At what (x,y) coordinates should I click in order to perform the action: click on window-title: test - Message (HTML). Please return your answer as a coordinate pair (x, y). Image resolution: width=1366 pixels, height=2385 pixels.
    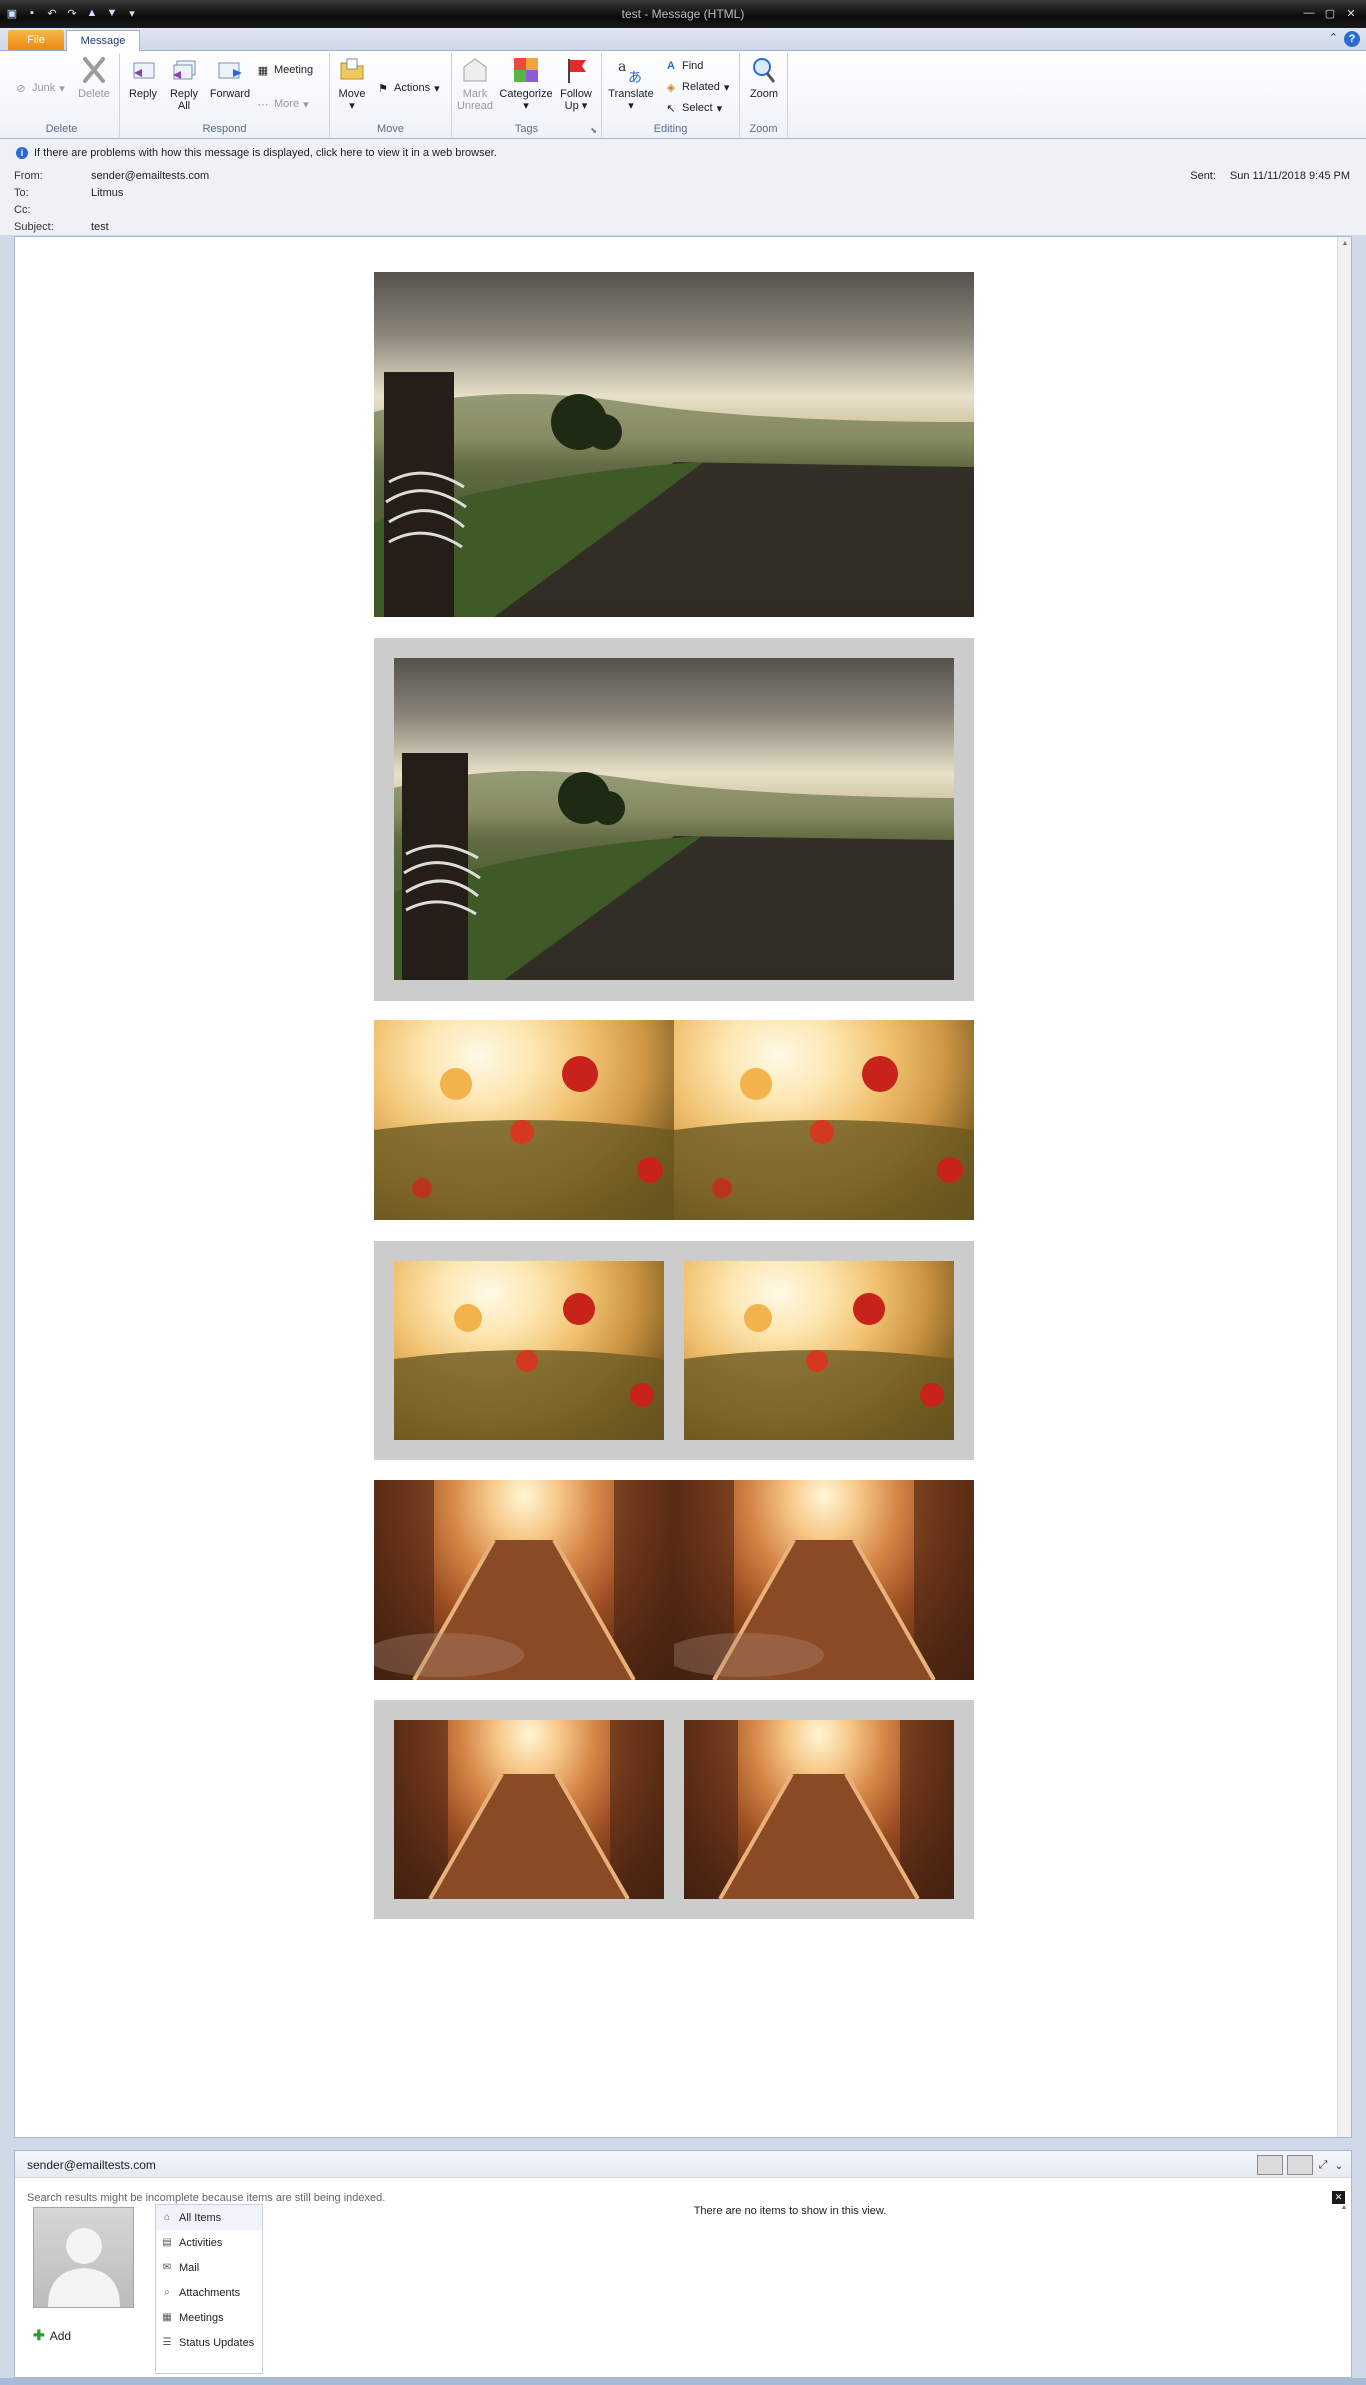
    Looking at the image, I should click on (683, 14).